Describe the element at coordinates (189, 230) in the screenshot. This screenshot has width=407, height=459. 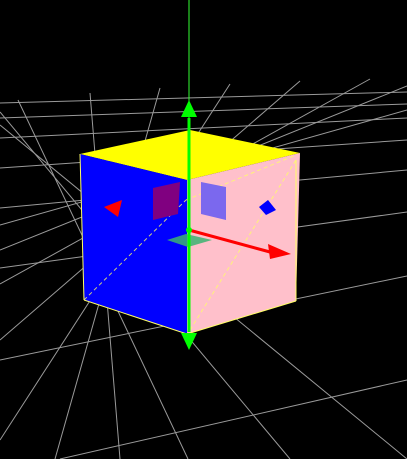
I see `gizmo-center` at that location.